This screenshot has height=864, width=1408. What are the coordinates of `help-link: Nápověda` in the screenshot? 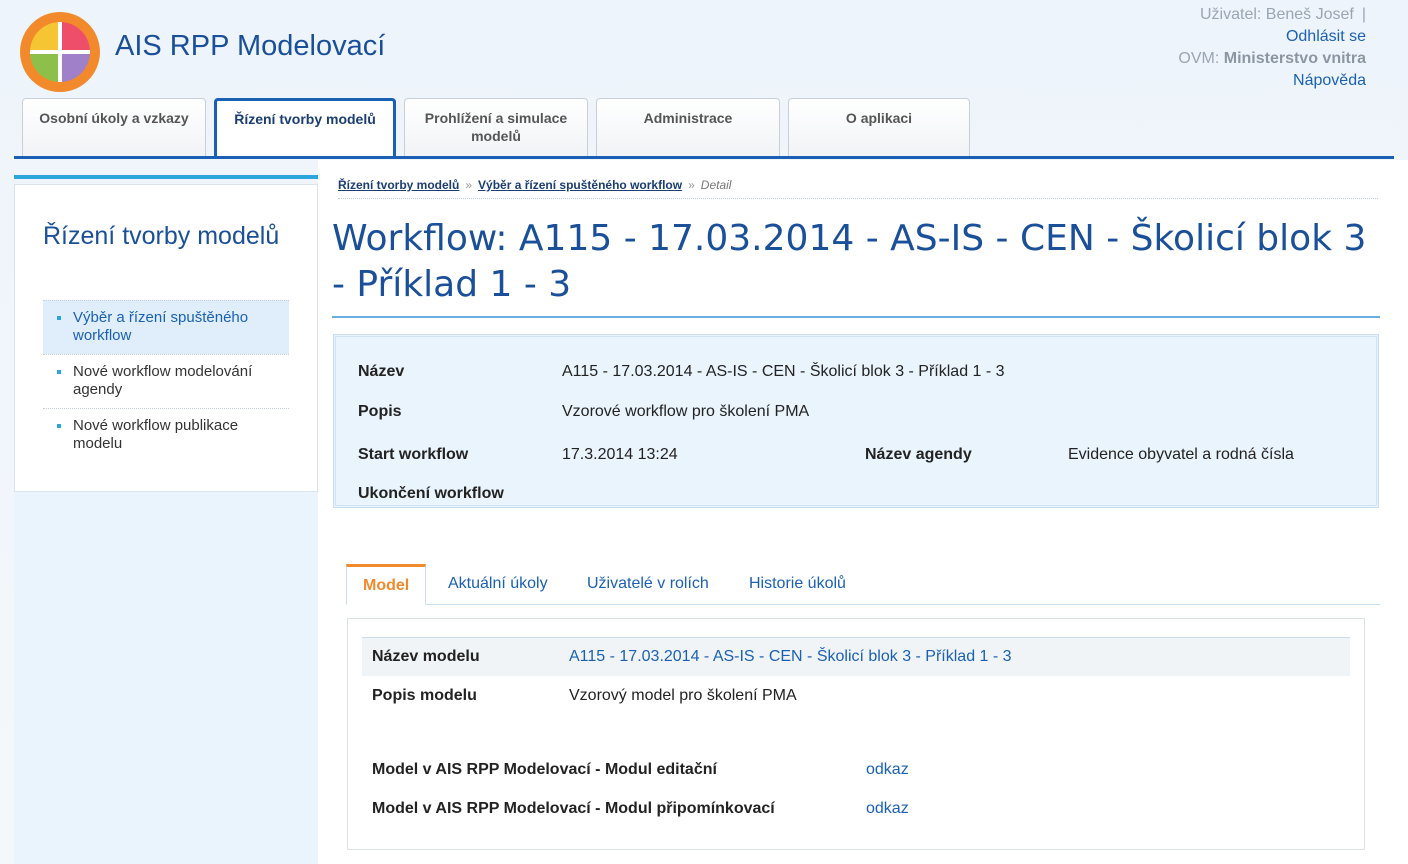 It's located at (1329, 80).